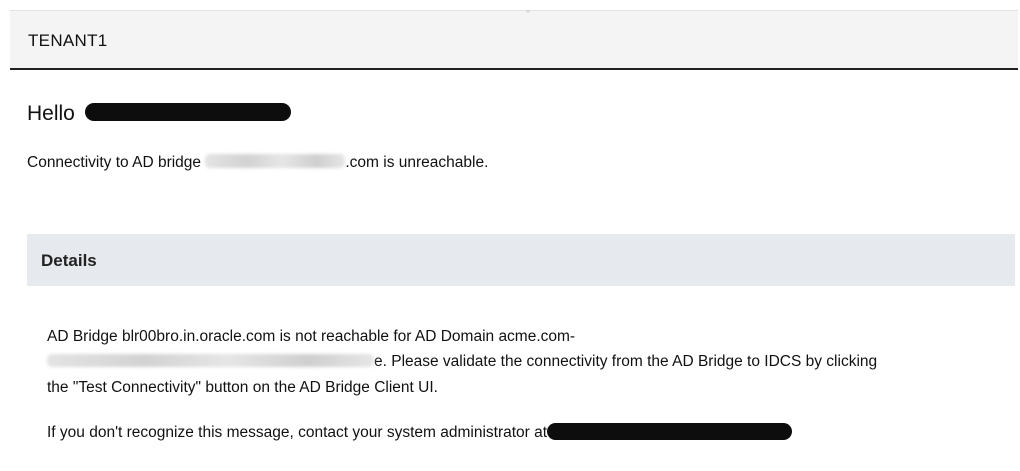 This screenshot has width=1020, height=471. I want to click on redacted-admin-email, so click(670, 431).